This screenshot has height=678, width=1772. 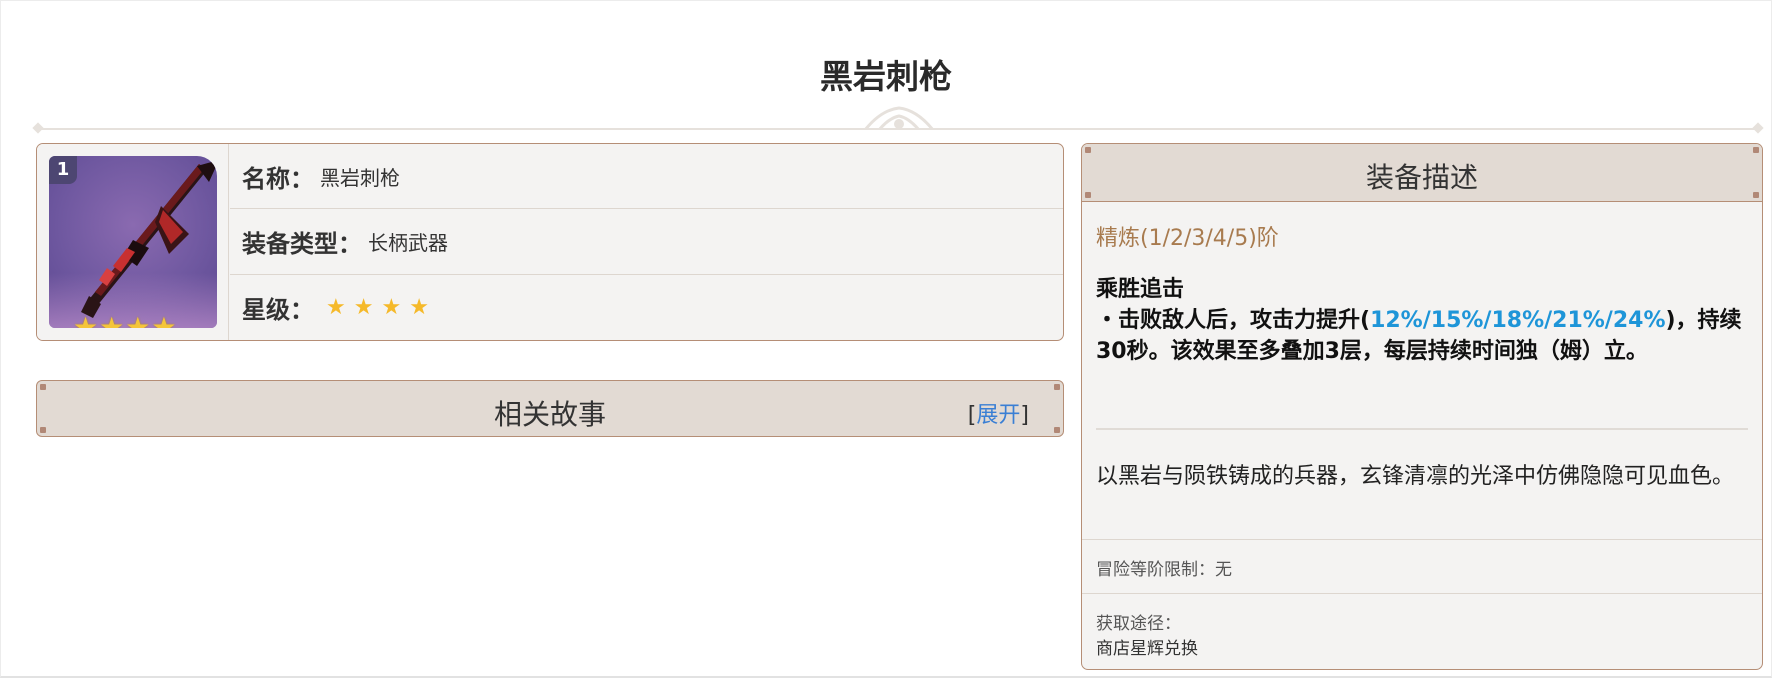 What do you see at coordinates (63, 170) in the screenshot?
I see `refinement-level-badge: 1` at bounding box center [63, 170].